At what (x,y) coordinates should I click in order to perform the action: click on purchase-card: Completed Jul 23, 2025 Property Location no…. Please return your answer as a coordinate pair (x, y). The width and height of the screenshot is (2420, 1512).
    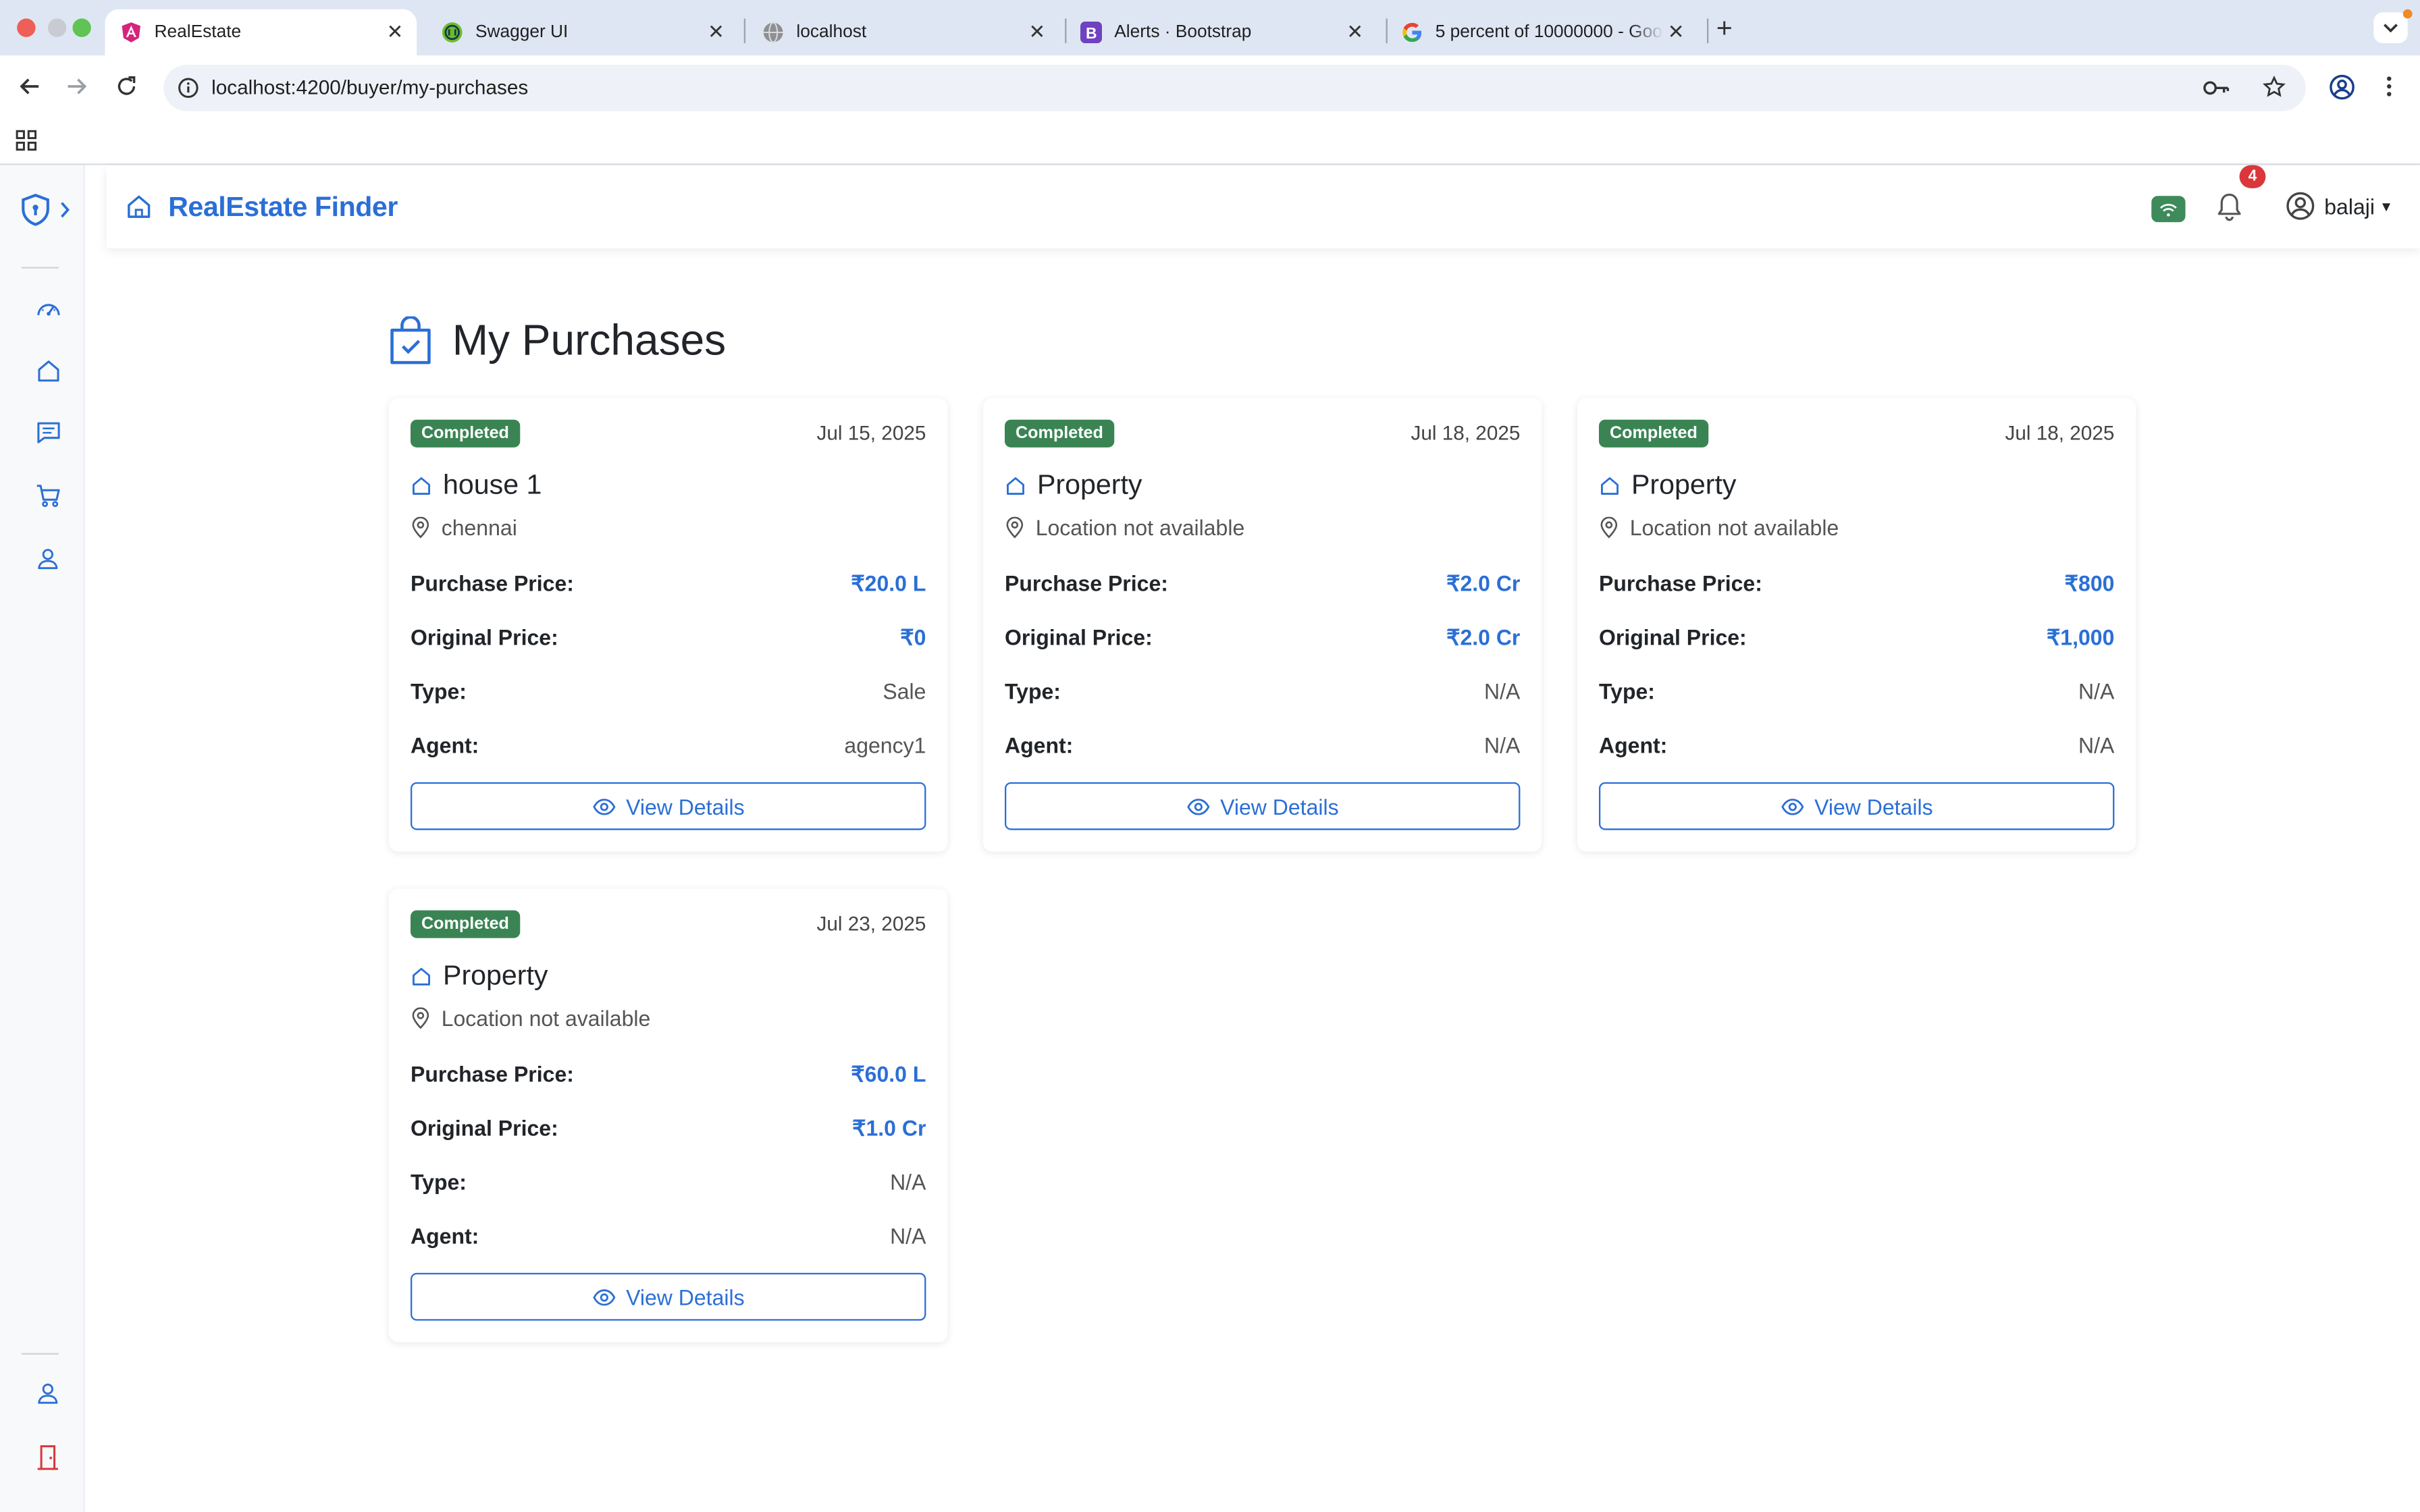
    Looking at the image, I should click on (668, 1115).